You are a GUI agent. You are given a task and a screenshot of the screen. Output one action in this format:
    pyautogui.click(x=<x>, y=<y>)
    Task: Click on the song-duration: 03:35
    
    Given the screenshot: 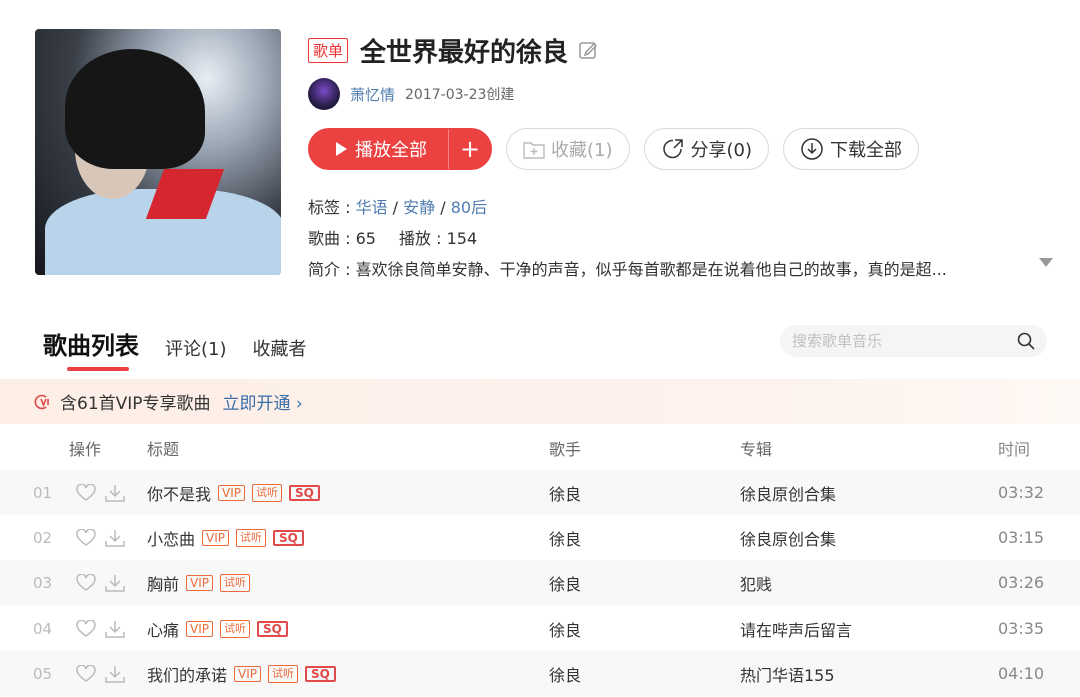 What is the action you would take?
    pyautogui.click(x=1021, y=628)
    